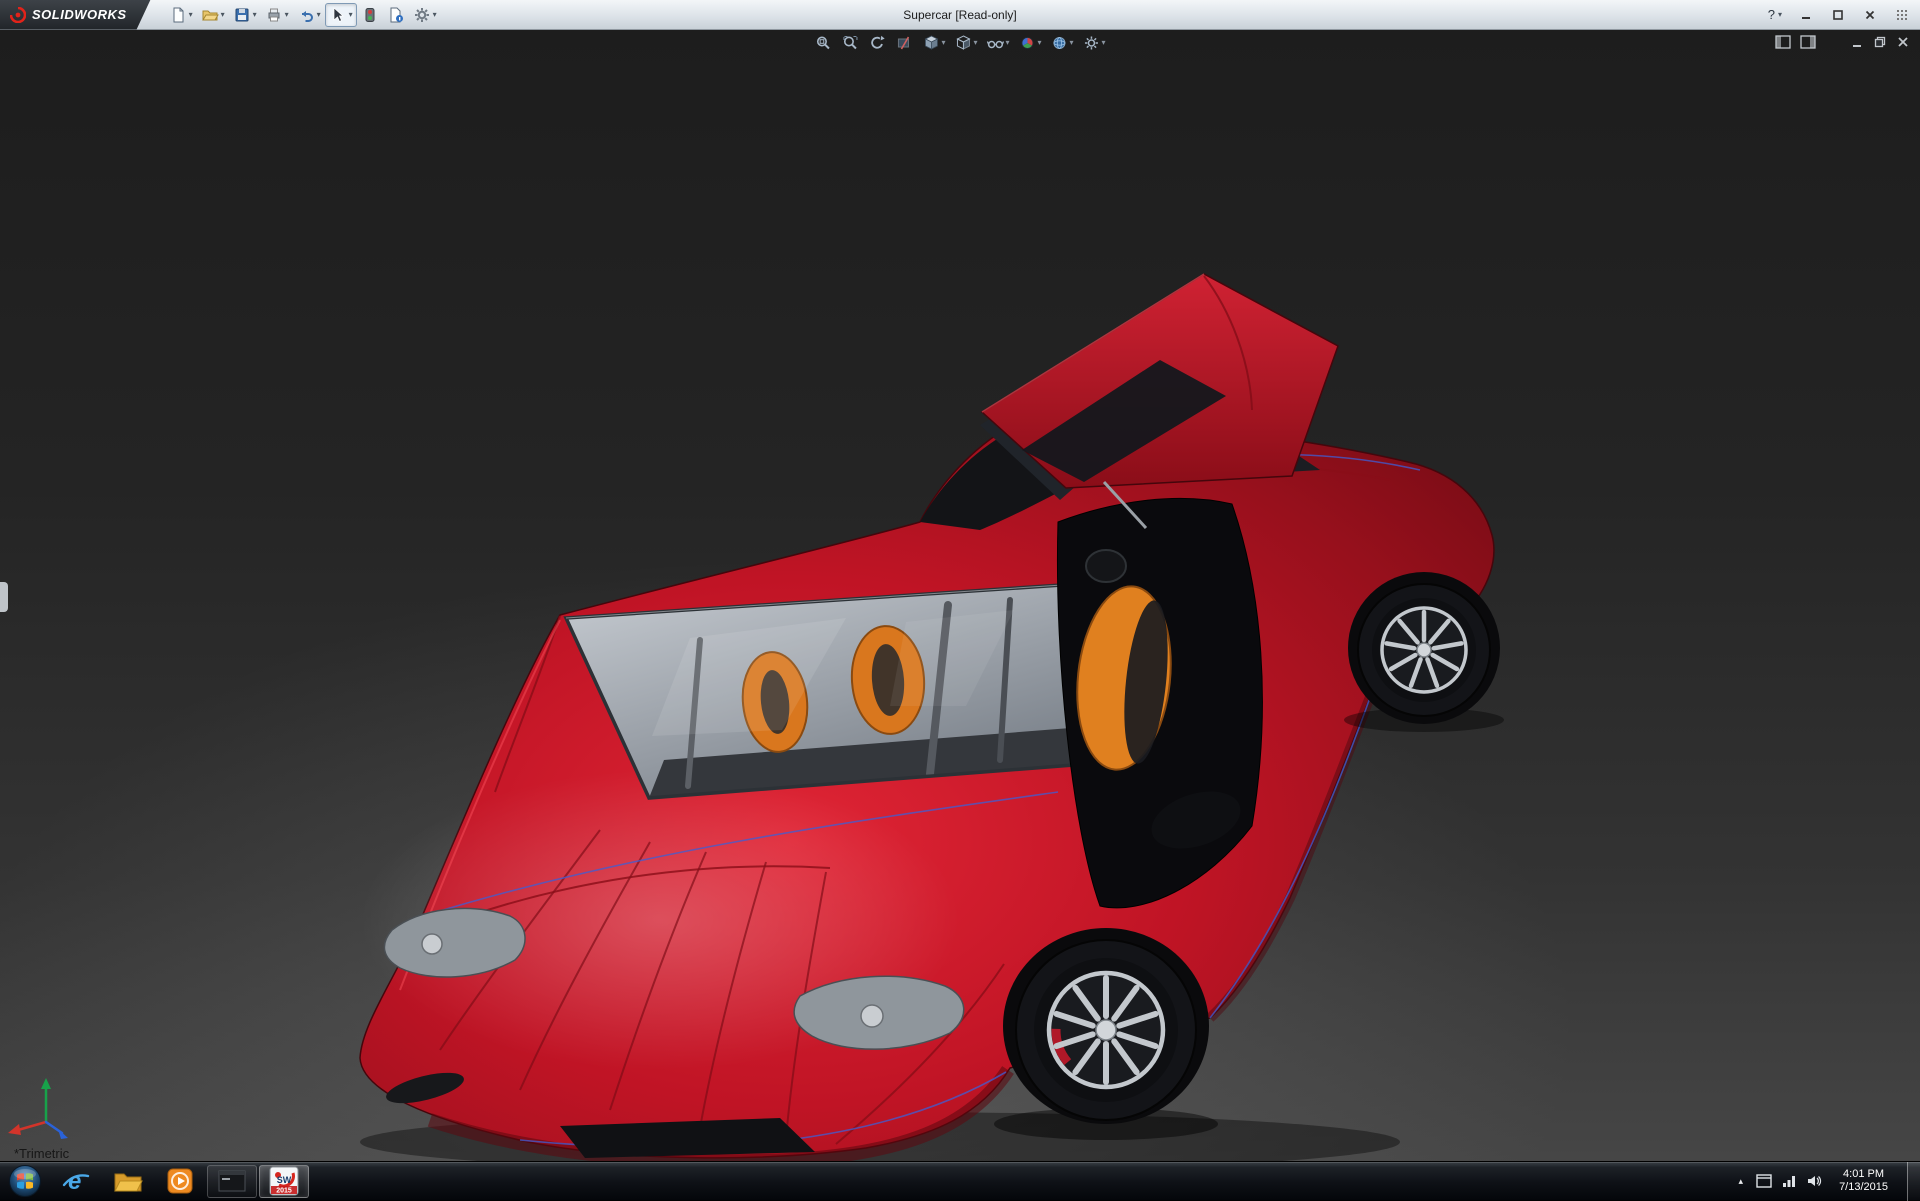  I want to click on app-window-icon, so click(232, 1181).